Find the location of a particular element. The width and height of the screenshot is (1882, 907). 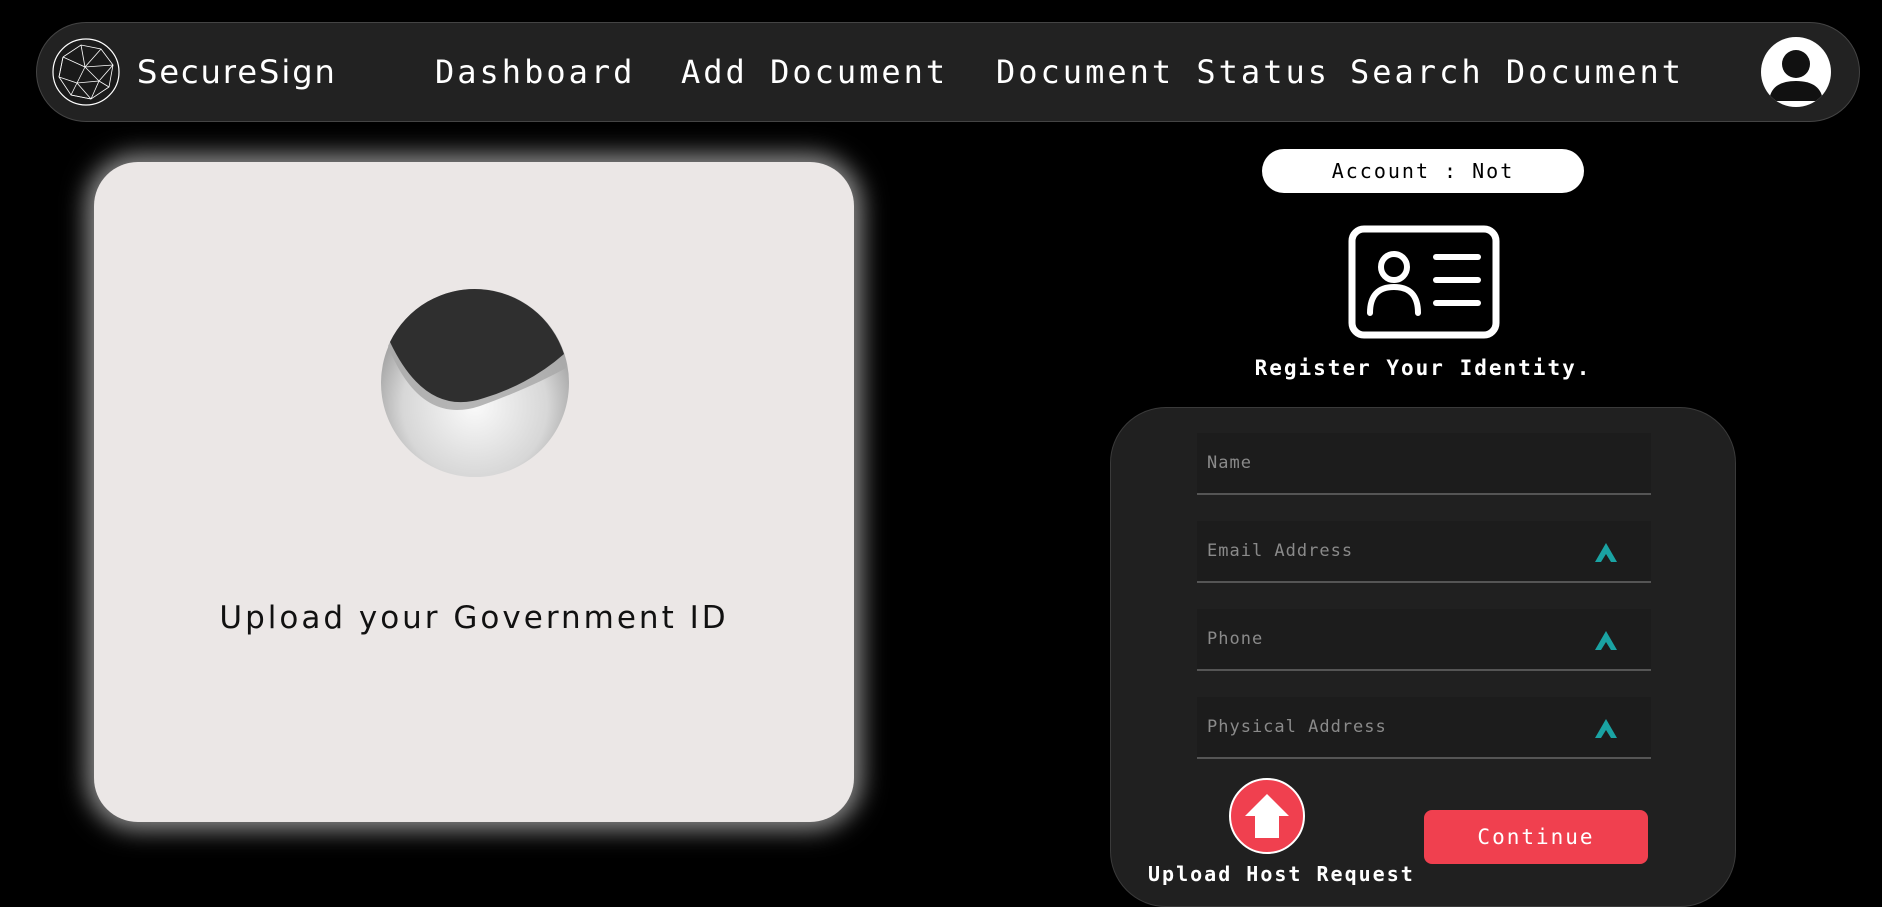

phone-field is located at coordinates (1424, 640).